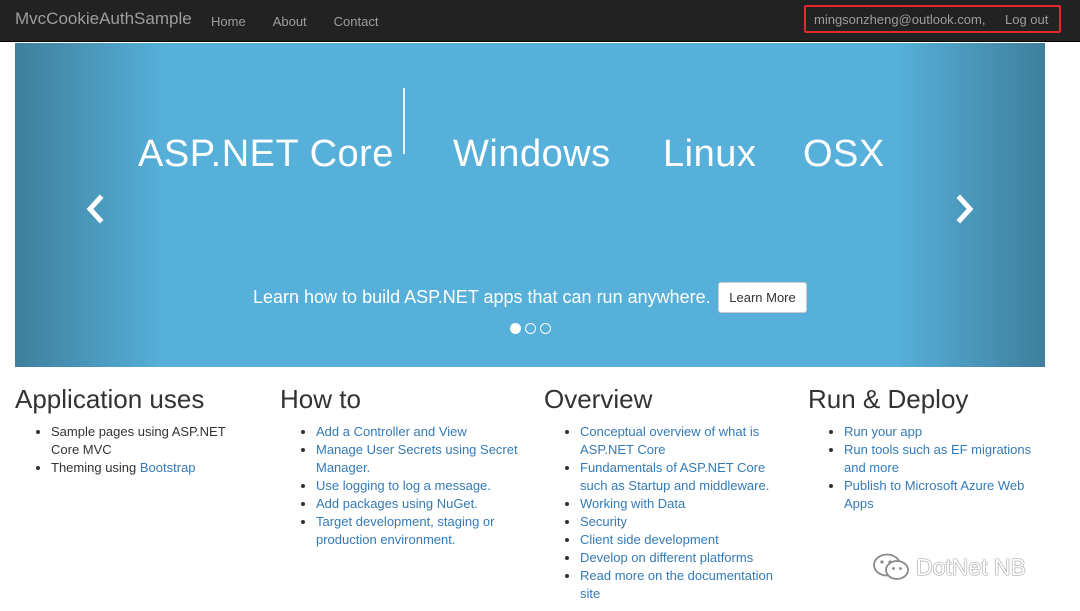 The width and height of the screenshot is (1080, 611). I want to click on list-item: Publish to Microsoft Azure Web Apps, so click(944, 495).